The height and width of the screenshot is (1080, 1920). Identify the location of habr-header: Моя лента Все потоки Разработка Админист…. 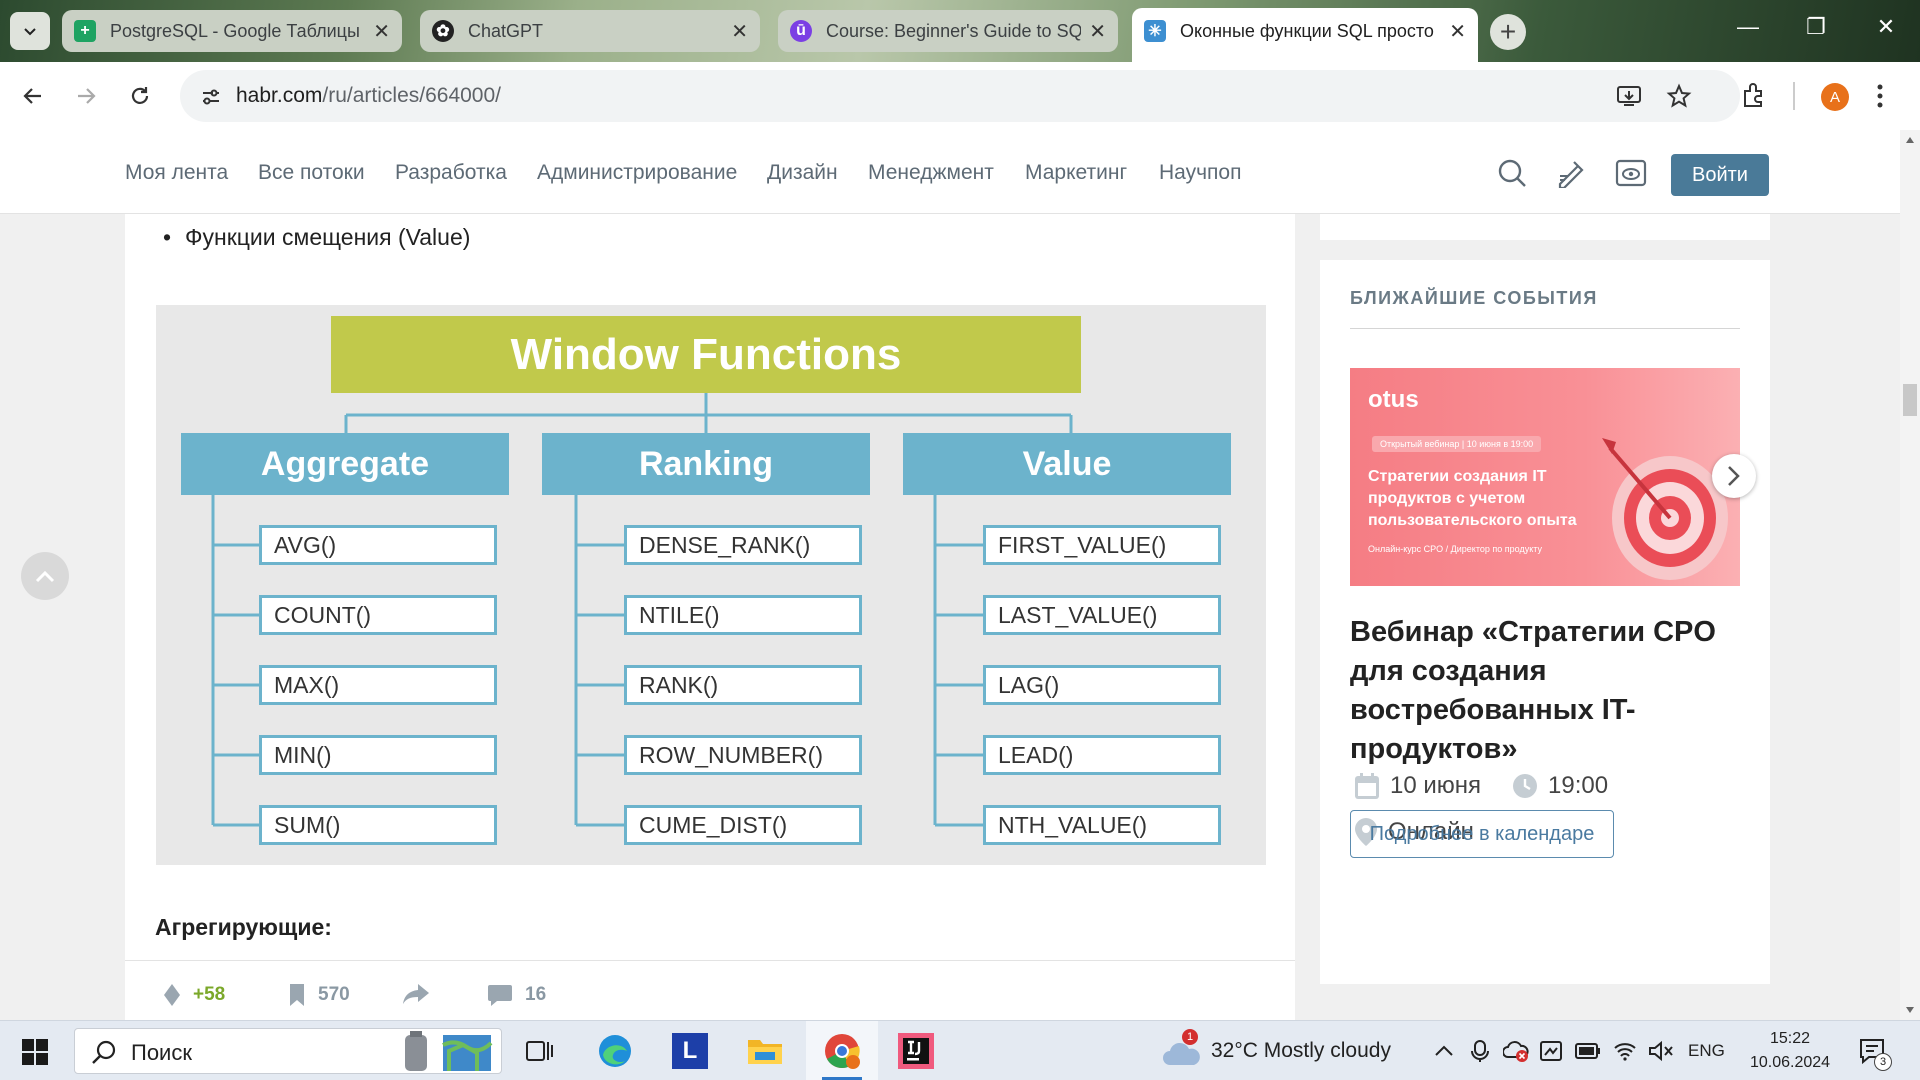
(950, 172).